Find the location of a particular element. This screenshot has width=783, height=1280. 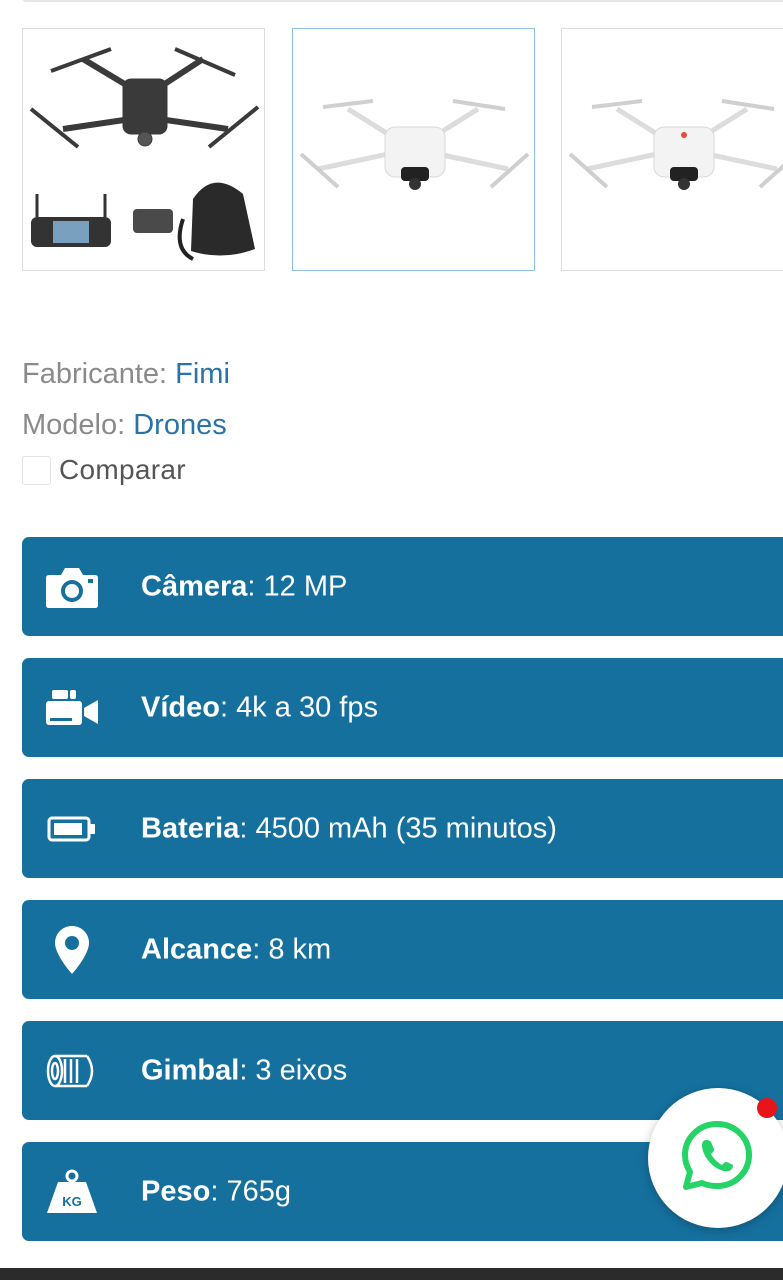

spec-weight-text: Peso: 765g is located at coordinates (216, 1191).